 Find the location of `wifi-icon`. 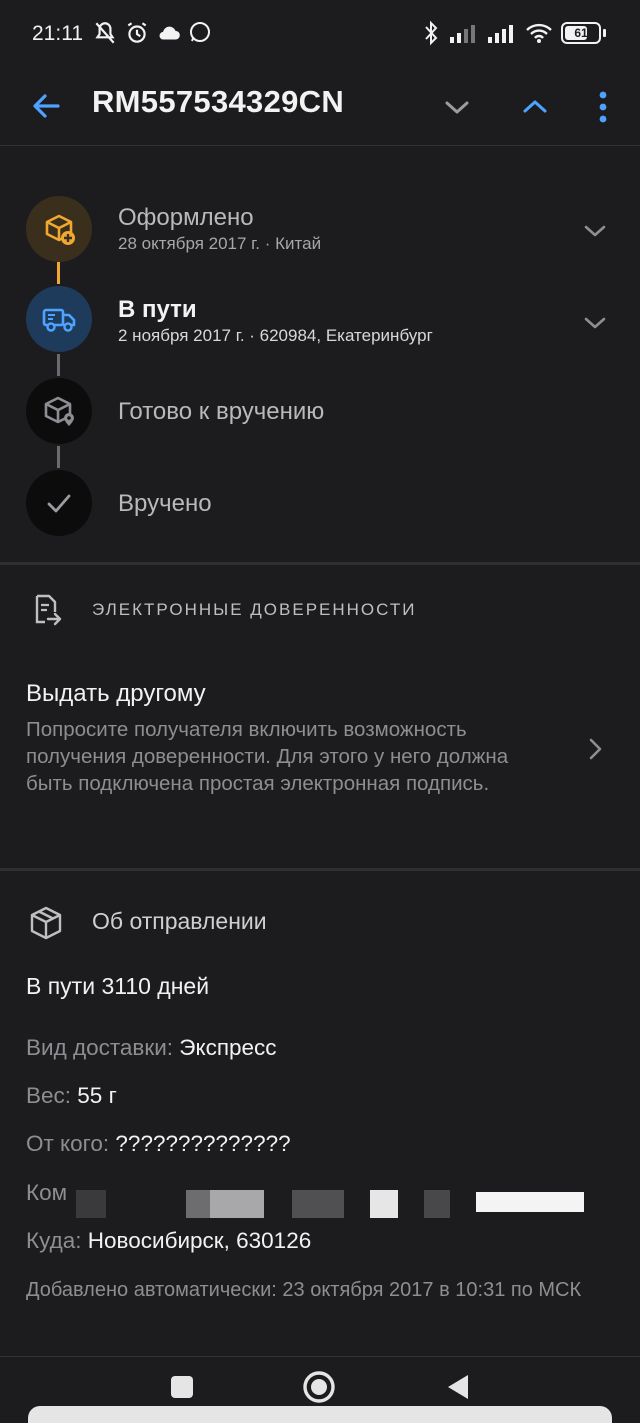

wifi-icon is located at coordinates (539, 33).